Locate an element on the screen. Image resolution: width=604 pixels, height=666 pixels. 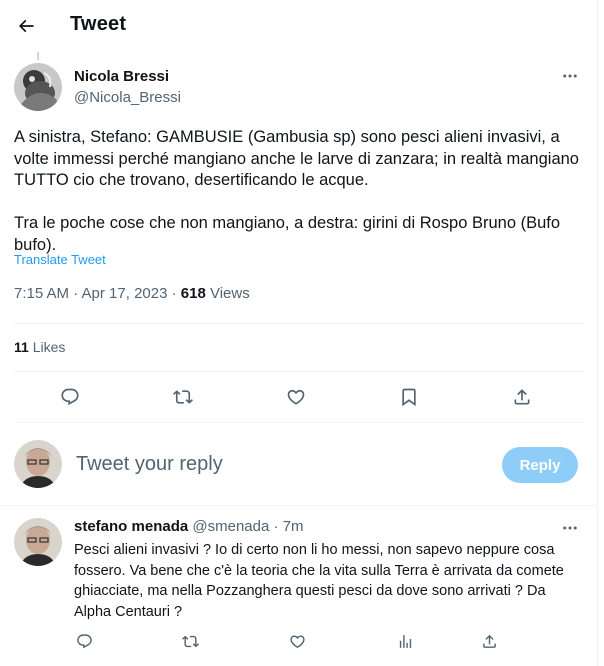
reply-like-button is located at coordinates (297, 641).